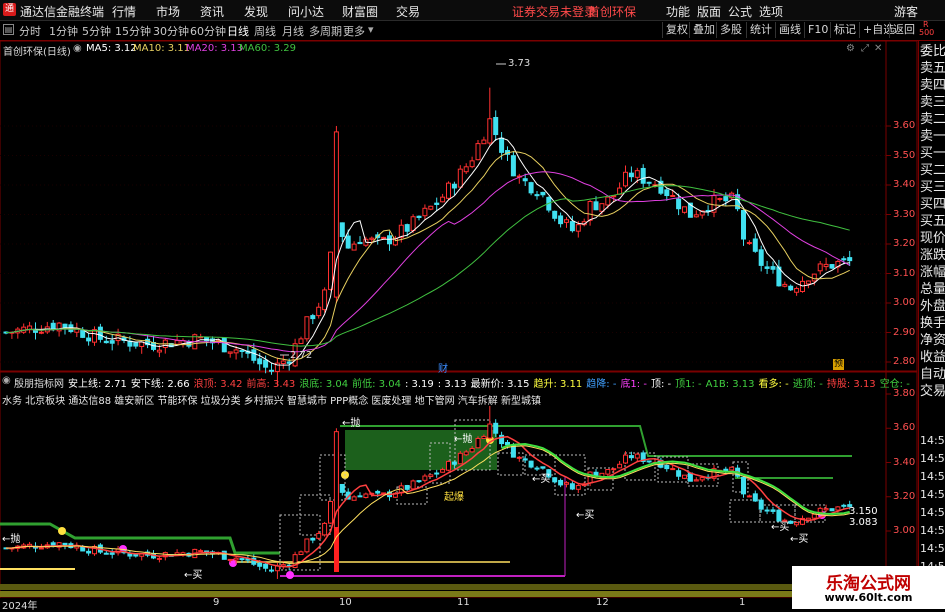 This screenshot has width=945, height=612. Describe the element at coordinates (6, 380) in the screenshot. I see `indicator-settings-icon: ◉` at that location.